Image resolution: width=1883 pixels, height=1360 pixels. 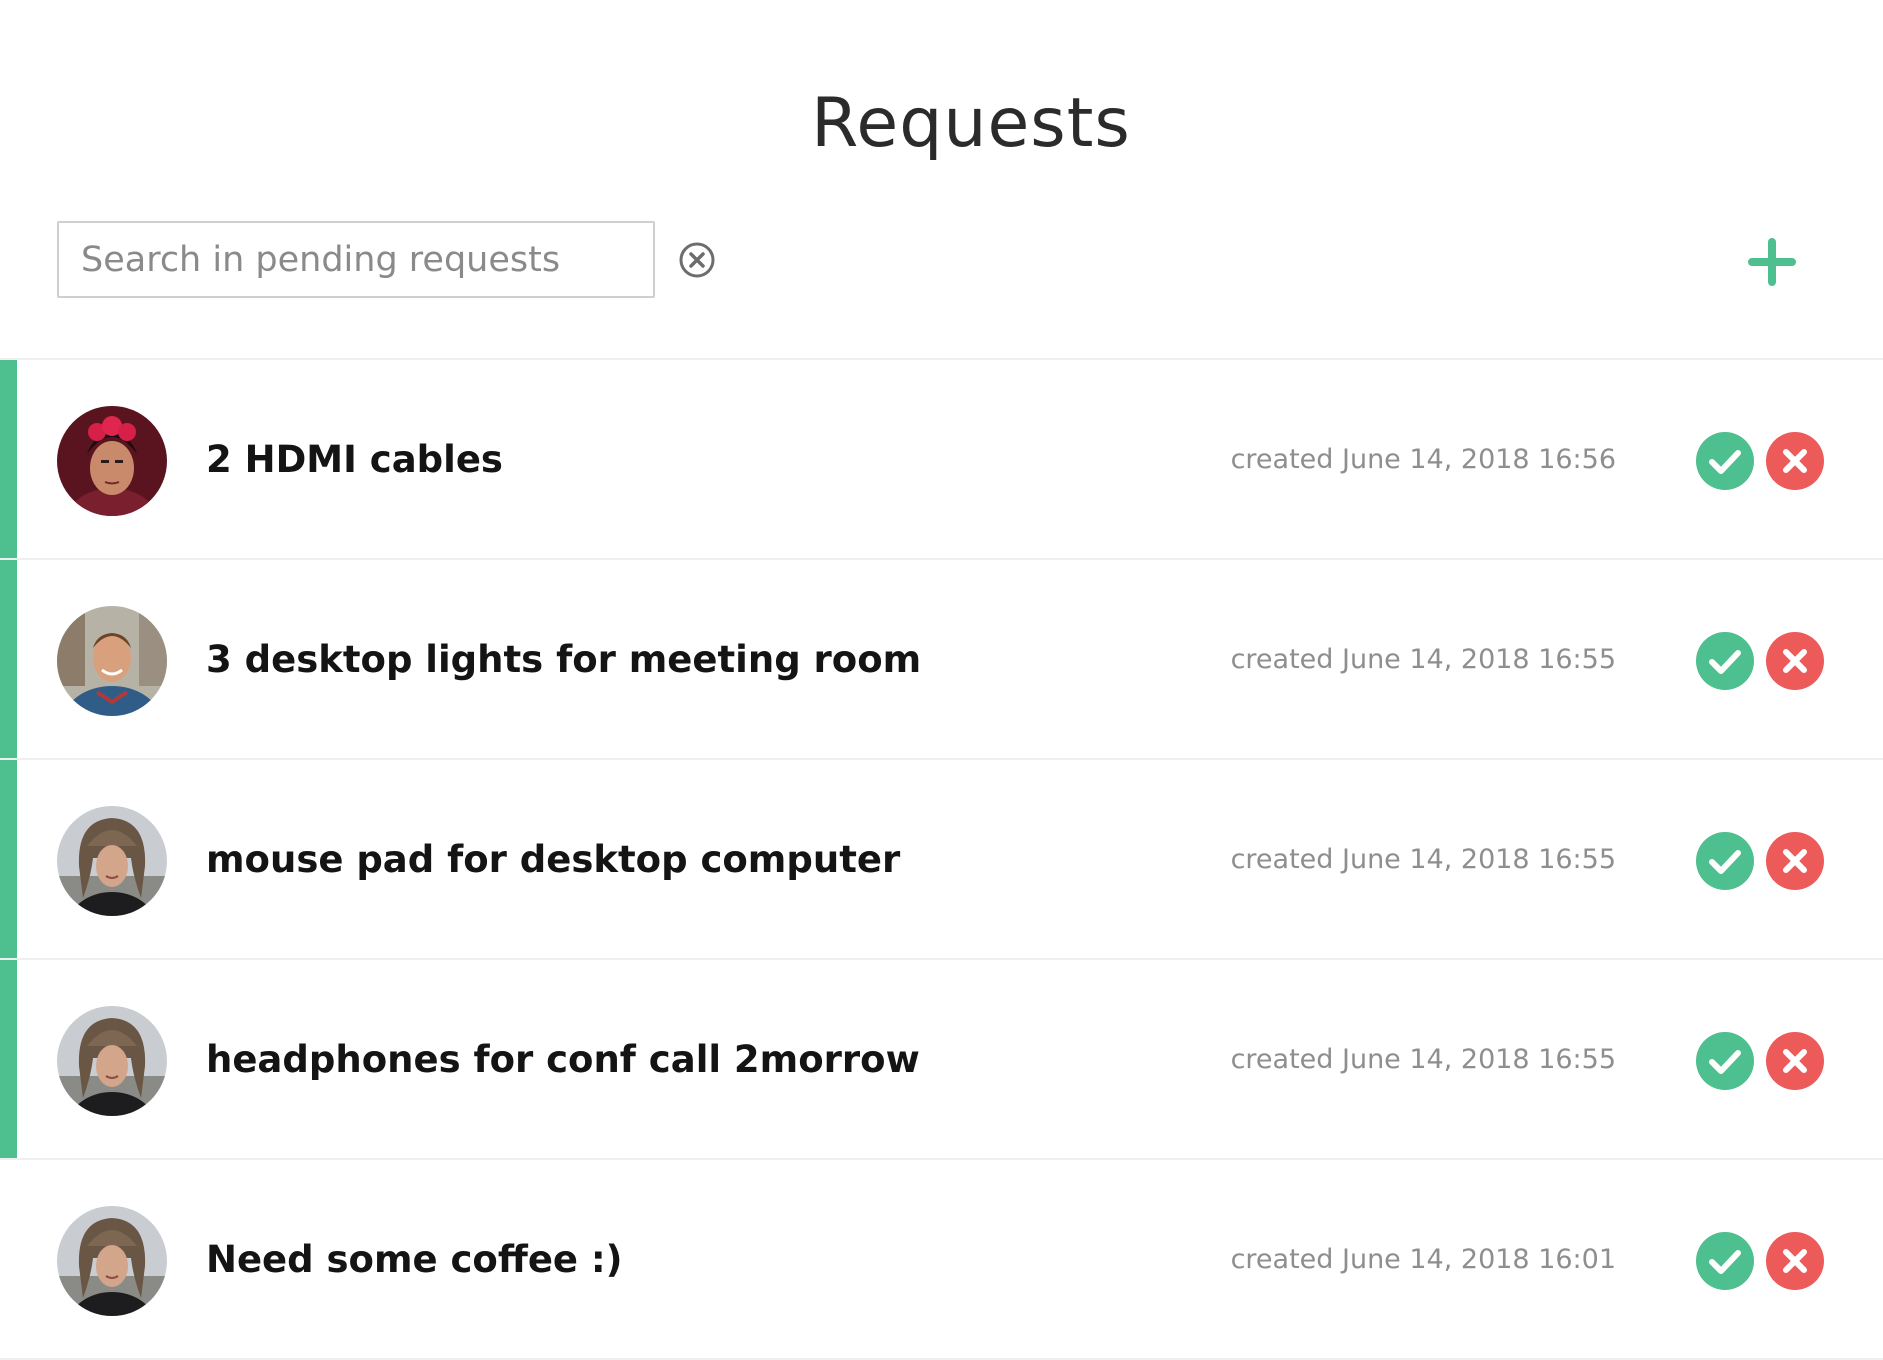 What do you see at coordinates (564, 659) in the screenshot?
I see `request-title: 3 desktop lights for meeting room` at bounding box center [564, 659].